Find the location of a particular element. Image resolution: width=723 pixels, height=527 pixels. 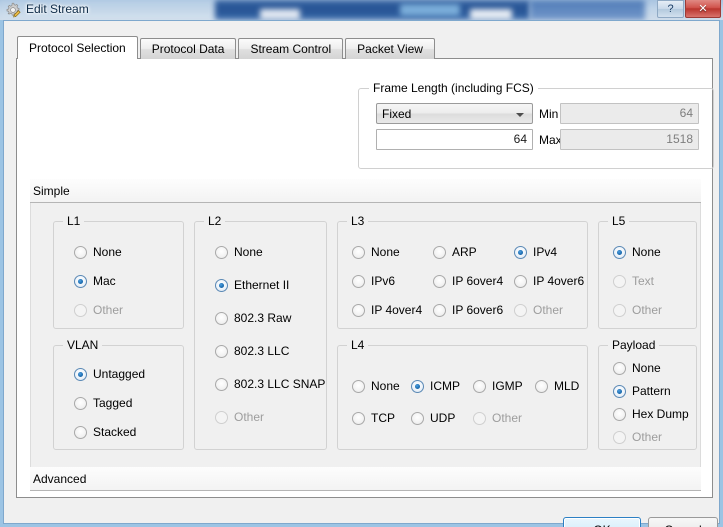

radio-l4-none: None is located at coordinates (376, 386).